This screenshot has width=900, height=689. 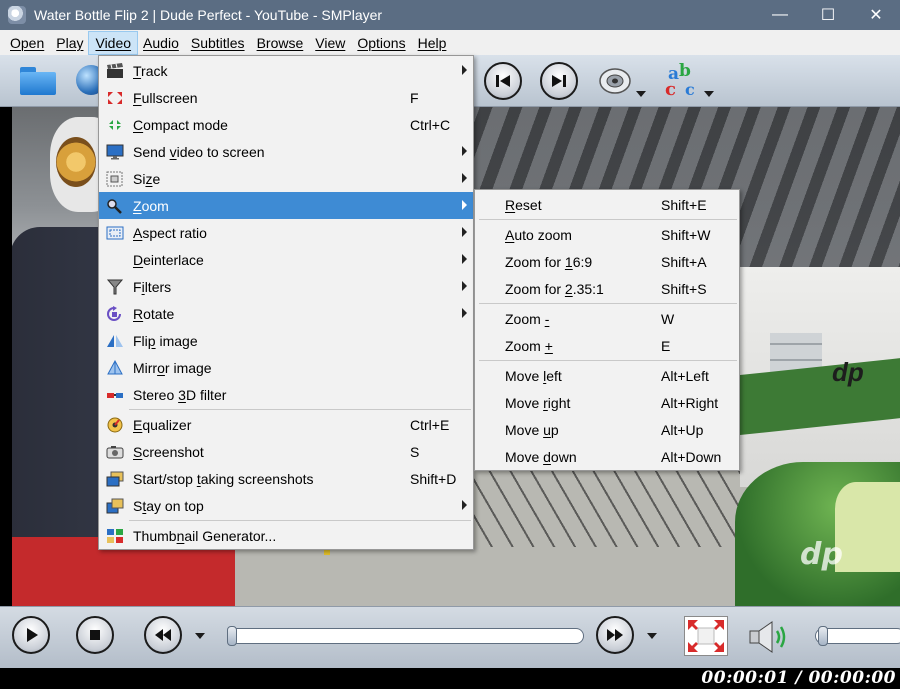 I want to click on label-part: S, so click(x=138, y=505).